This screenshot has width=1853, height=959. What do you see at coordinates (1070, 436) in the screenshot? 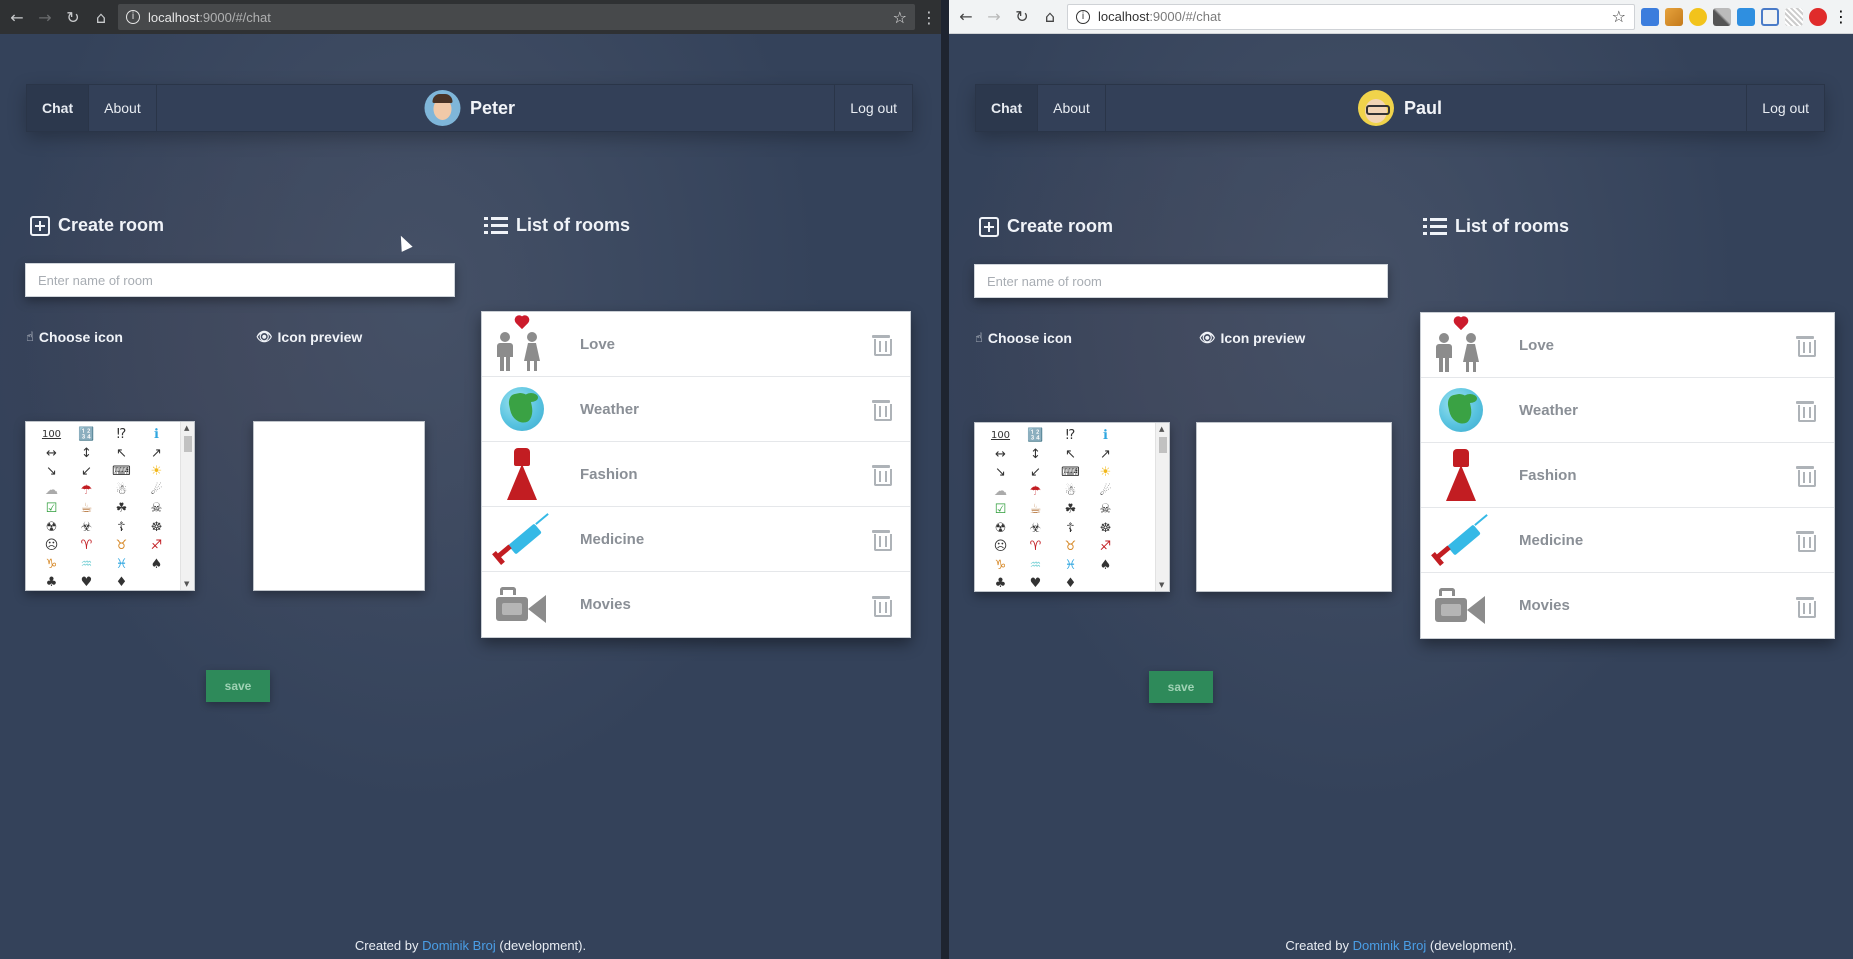
I see `icon-choice: ⁉` at bounding box center [1070, 436].